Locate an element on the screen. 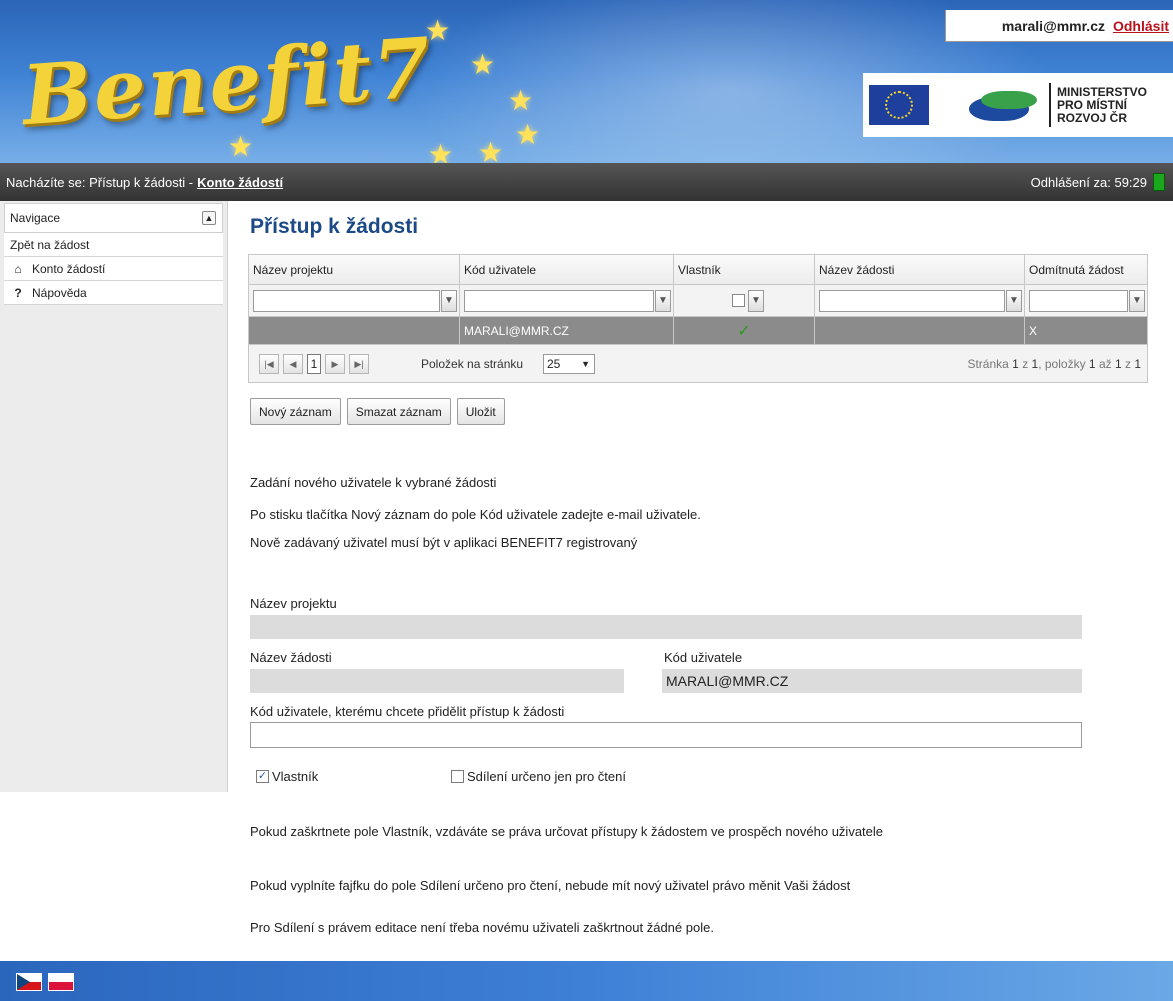 The width and height of the screenshot is (1173, 1001). ministry-line1: MINISTERSTVO is located at coordinates (1102, 91).